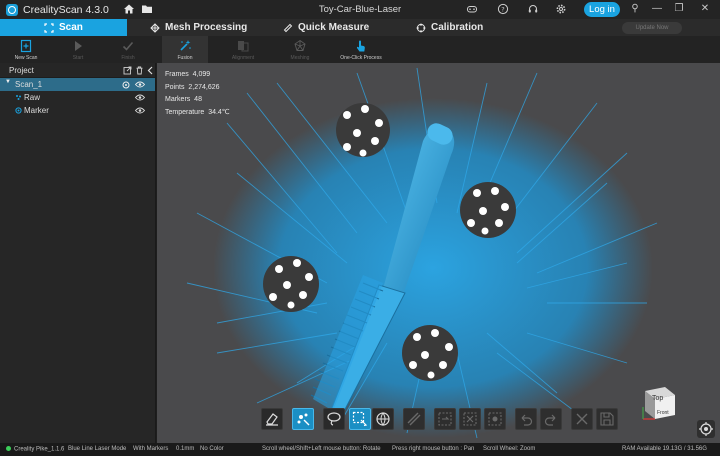 This screenshot has width=720, height=456. What do you see at coordinates (8, 82) in the screenshot?
I see `expand-arrow-icon: ▼` at bounding box center [8, 82].